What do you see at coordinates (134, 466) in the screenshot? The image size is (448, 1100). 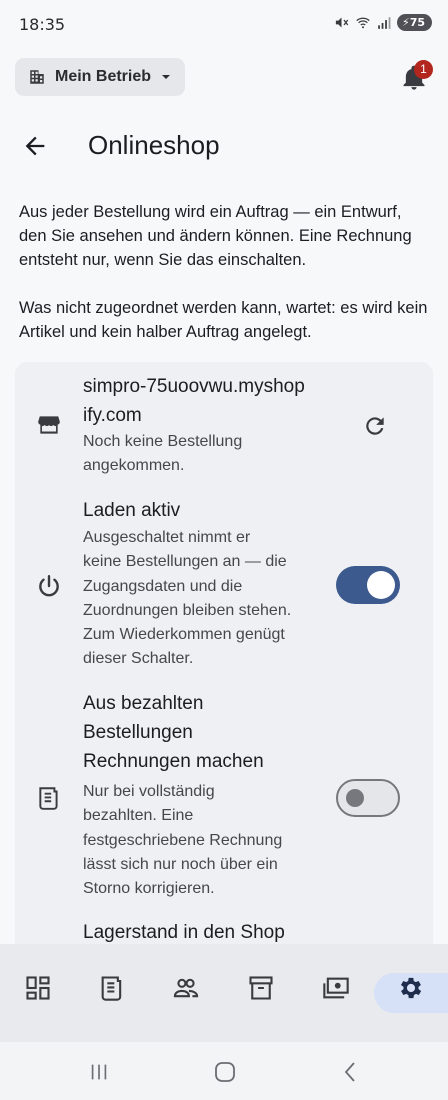 I see `shop-status-line: angekommen.` at bounding box center [134, 466].